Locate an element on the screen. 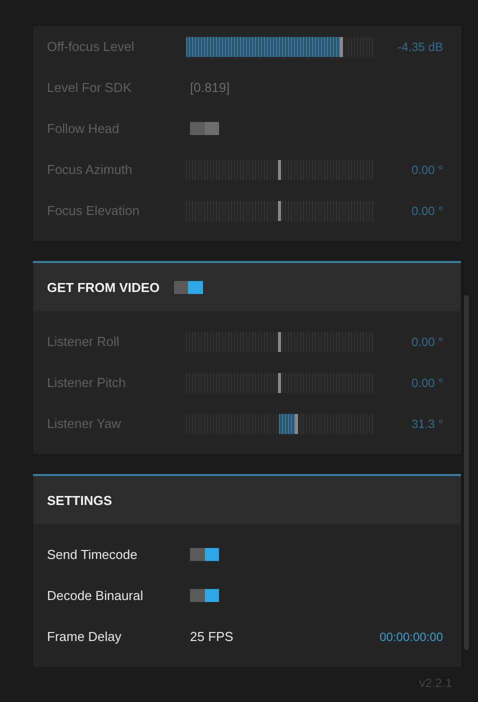  row-label: Follow Head is located at coordinates (83, 128).